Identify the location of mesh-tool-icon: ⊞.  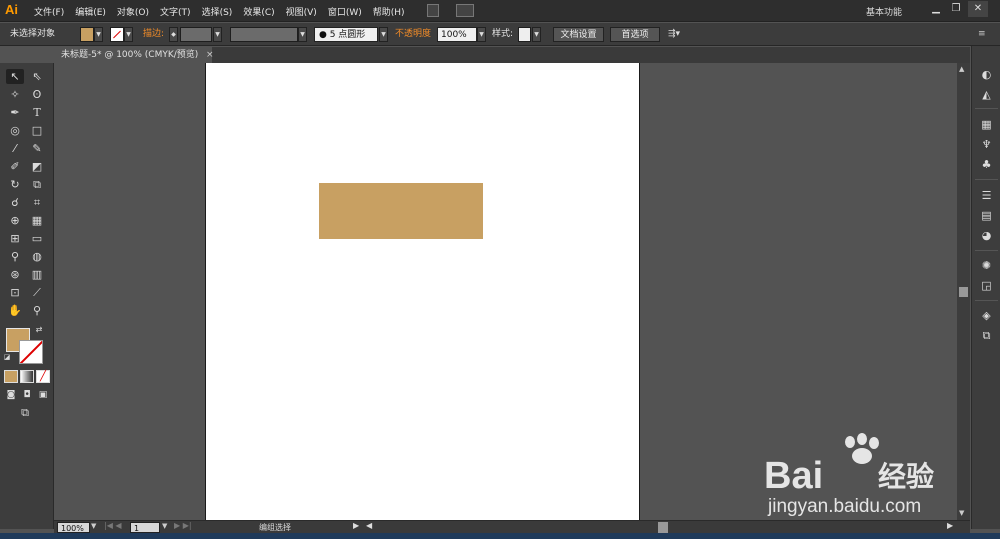
(15, 238).